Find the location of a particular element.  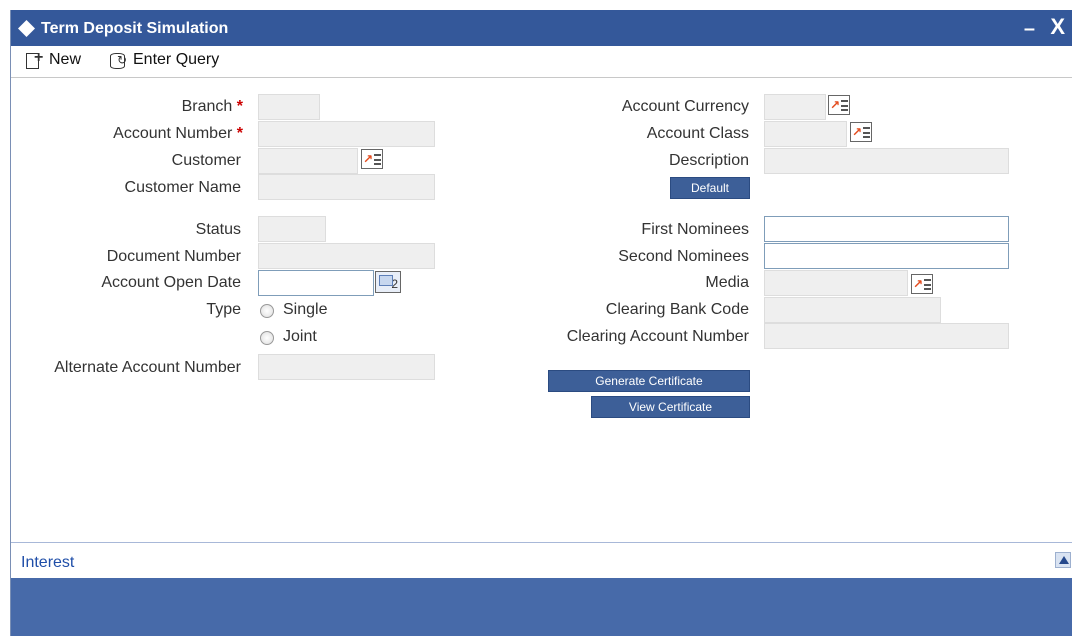

alternate-account-number-field is located at coordinates (346, 367).